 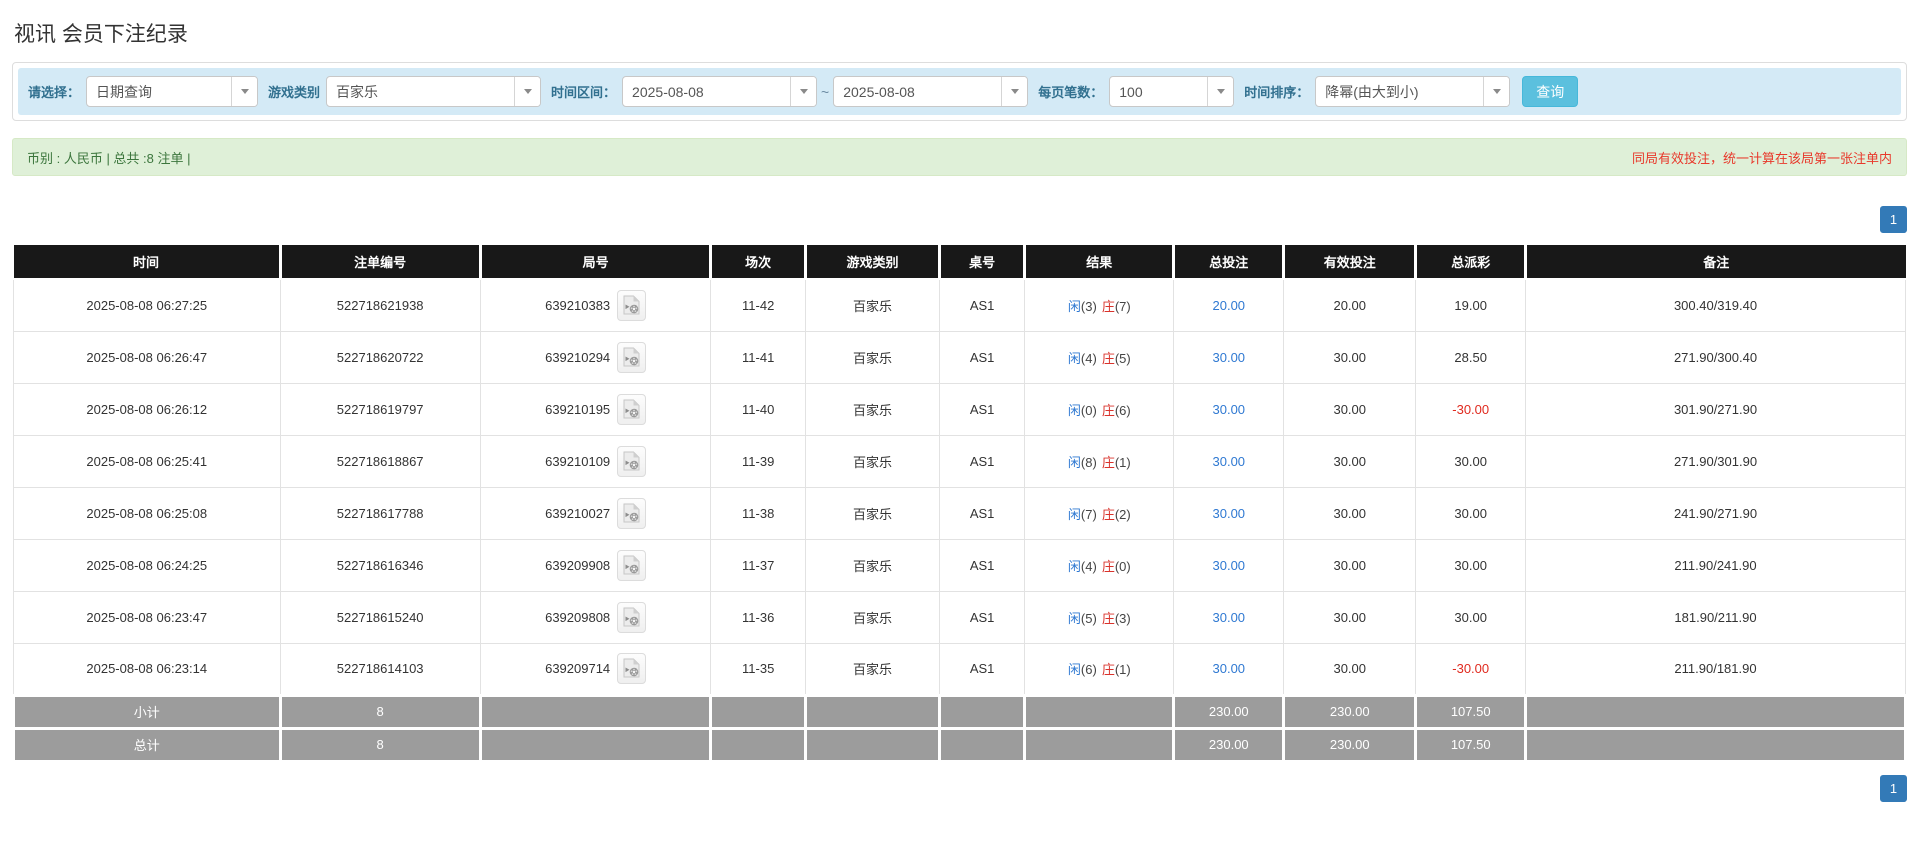 What do you see at coordinates (1715, 461) in the screenshot?
I see `remark-cell: 271.90/301.90` at bounding box center [1715, 461].